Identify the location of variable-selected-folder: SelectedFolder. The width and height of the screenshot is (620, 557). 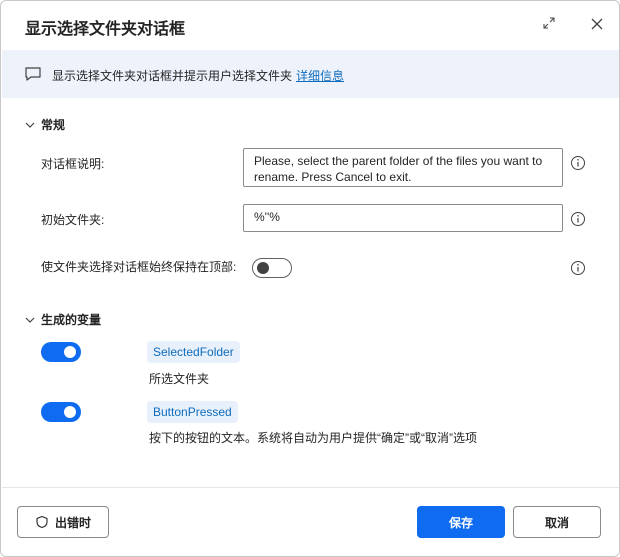
(193, 352).